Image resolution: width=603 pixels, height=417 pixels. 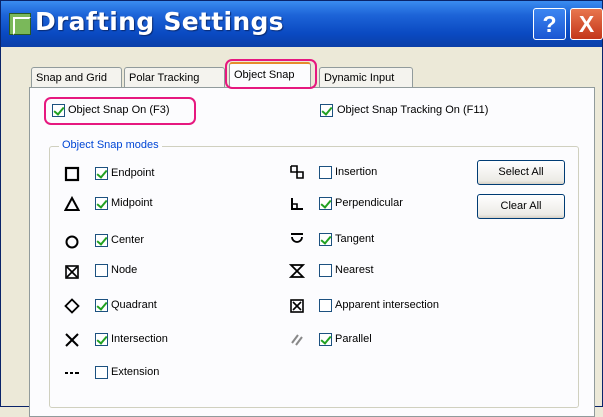 What do you see at coordinates (521, 172) in the screenshot?
I see `select-all-button: Select All` at bounding box center [521, 172].